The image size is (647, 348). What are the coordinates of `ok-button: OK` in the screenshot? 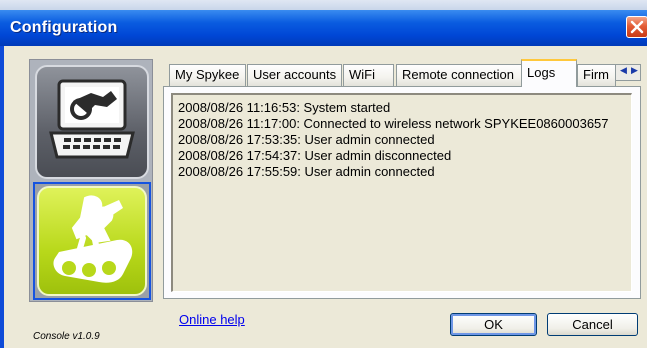 It's located at (493, 324).